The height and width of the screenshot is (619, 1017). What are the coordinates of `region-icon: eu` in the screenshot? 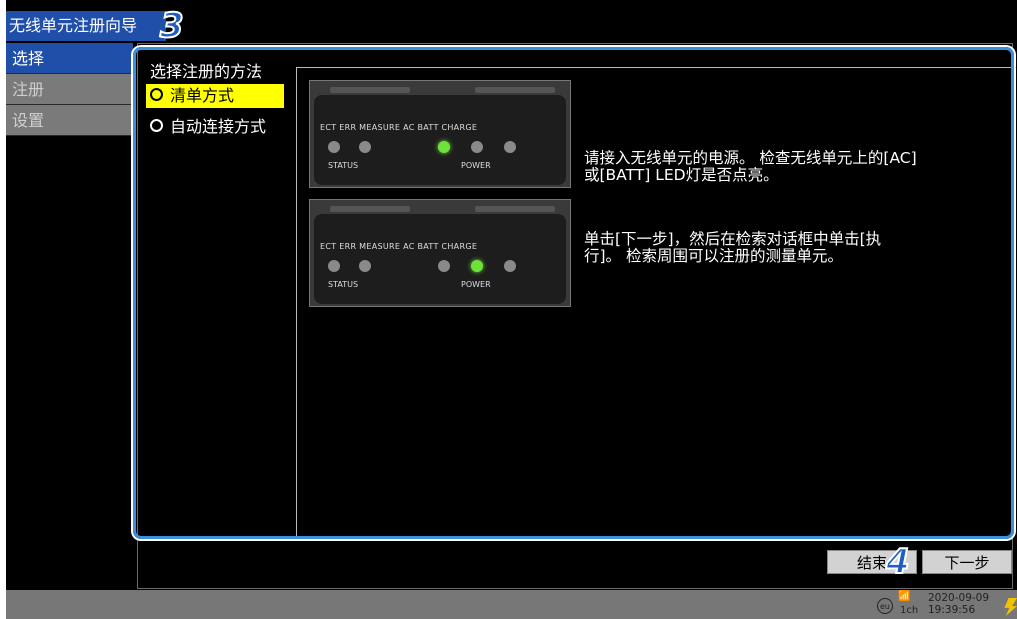 It's located at (885, 606).